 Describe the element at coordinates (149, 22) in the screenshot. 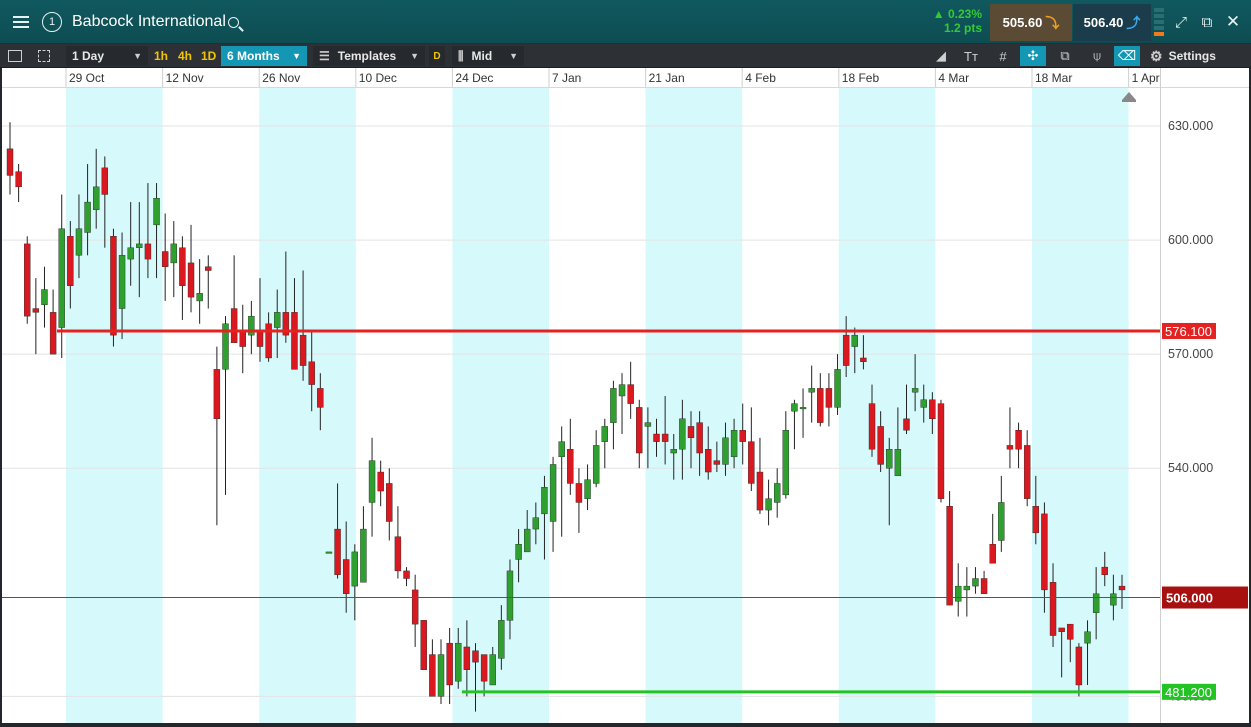

I see `instrument-title: Babcock International` at that location.